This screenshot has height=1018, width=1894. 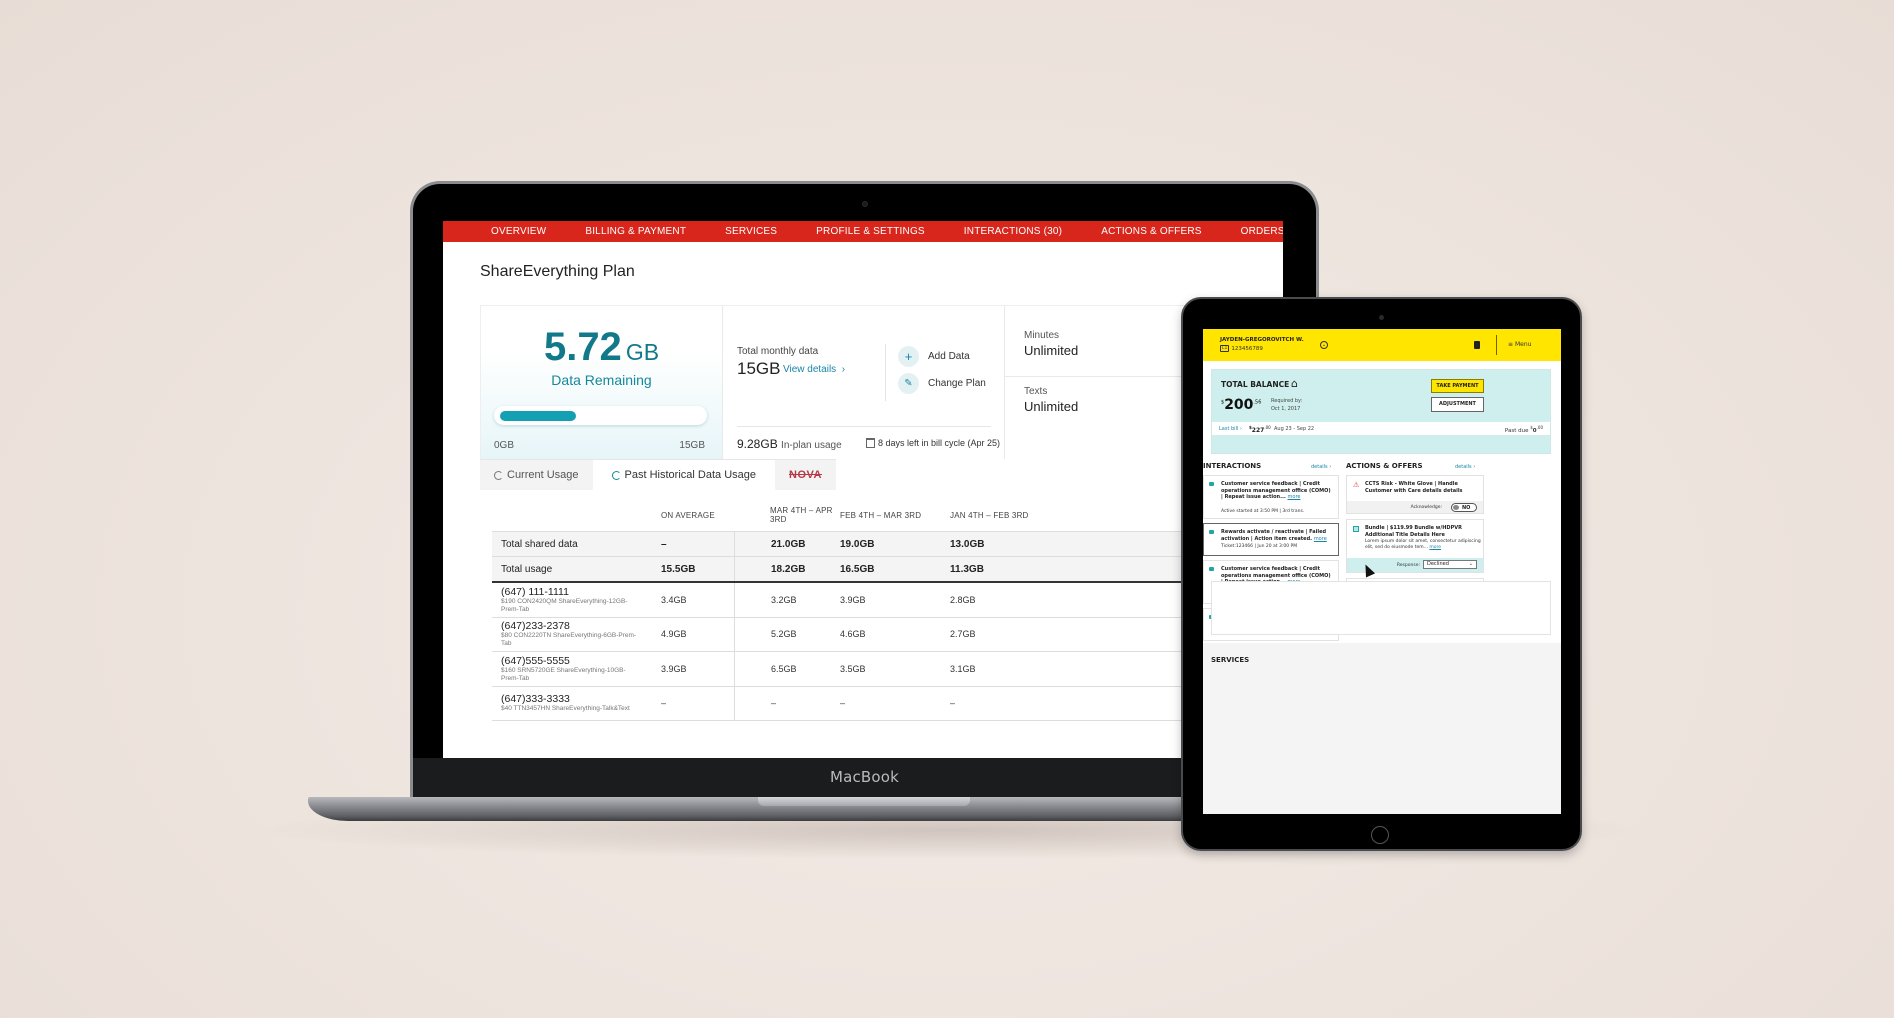 What do you see at coordinates (1519, 344) in the screenshot?
I see `menu-button: ≡ Menu` at bounding box center [1519, 344].